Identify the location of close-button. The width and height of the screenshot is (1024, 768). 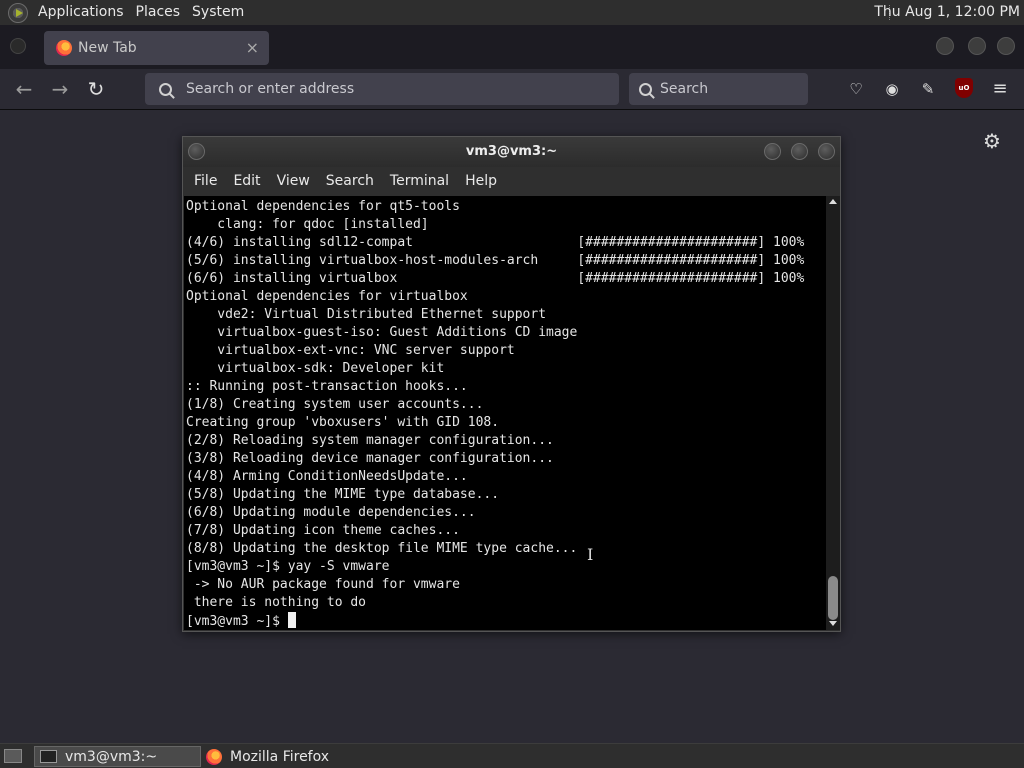
(826, 151).